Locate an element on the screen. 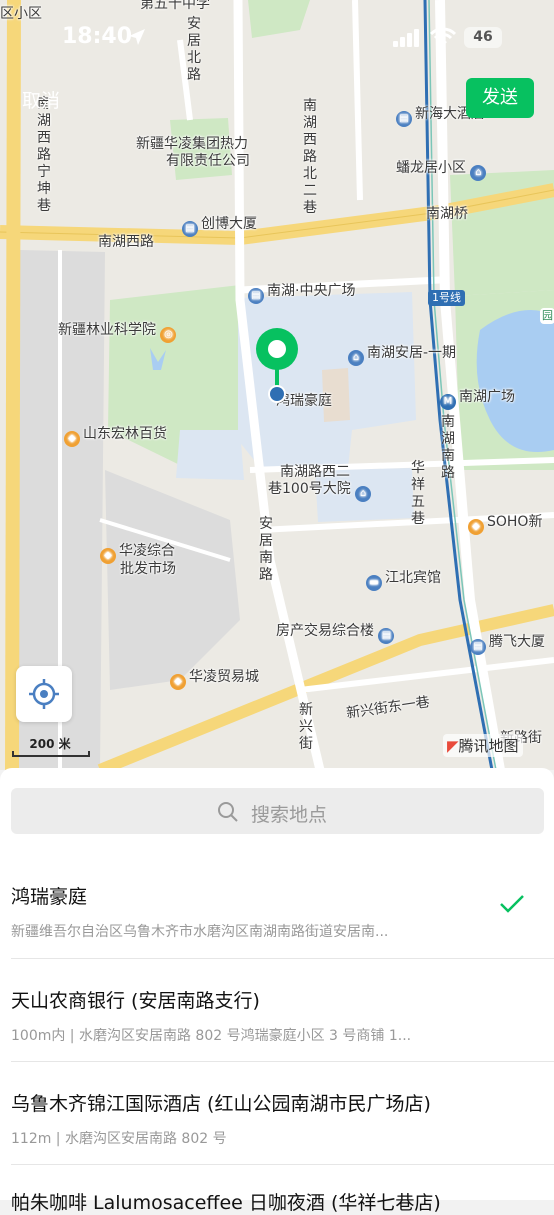 Image resolution: width=554 pixels, height=1215 pixels. status-time: 18:40 is located at coordinates (97, 36).